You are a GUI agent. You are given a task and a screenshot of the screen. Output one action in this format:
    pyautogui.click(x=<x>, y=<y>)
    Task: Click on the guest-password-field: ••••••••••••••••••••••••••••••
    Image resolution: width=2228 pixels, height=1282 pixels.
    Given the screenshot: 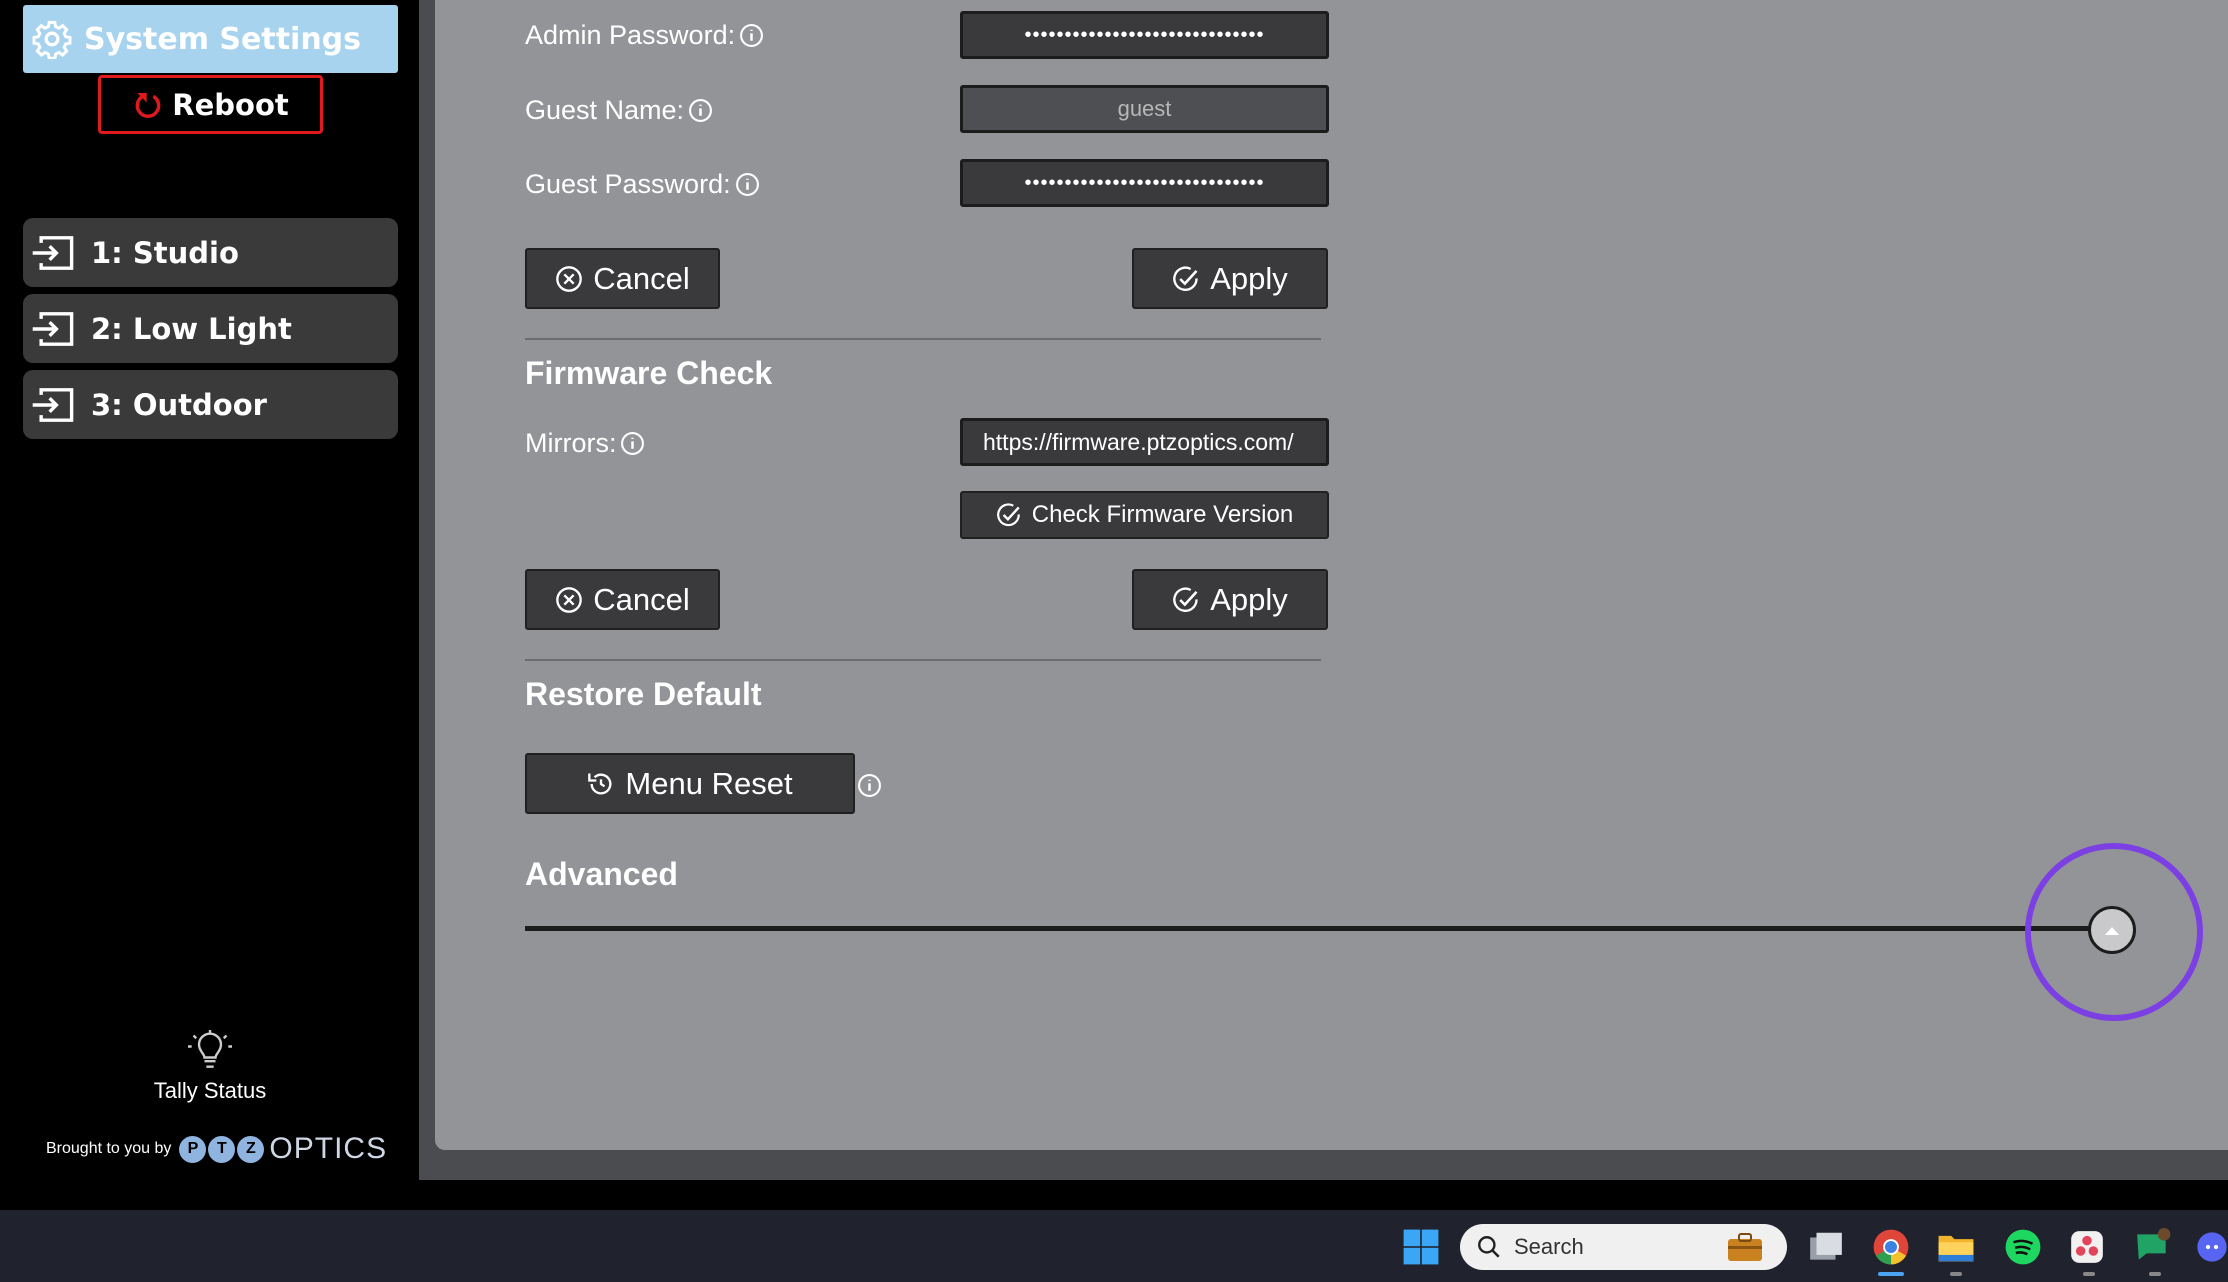 What is the action you would take?
    pyautogui.click(x=1144, y=183)
    